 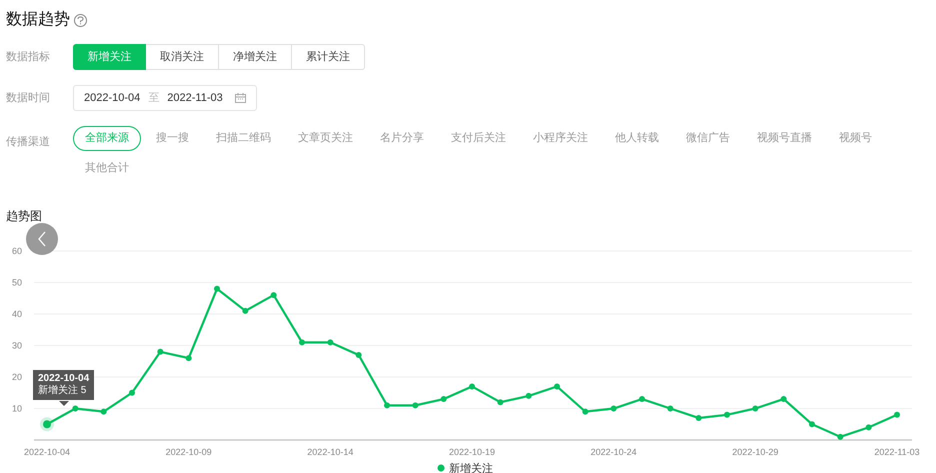 I want to click on channel-filter: 视频号直播, so click(x=784, y=138).